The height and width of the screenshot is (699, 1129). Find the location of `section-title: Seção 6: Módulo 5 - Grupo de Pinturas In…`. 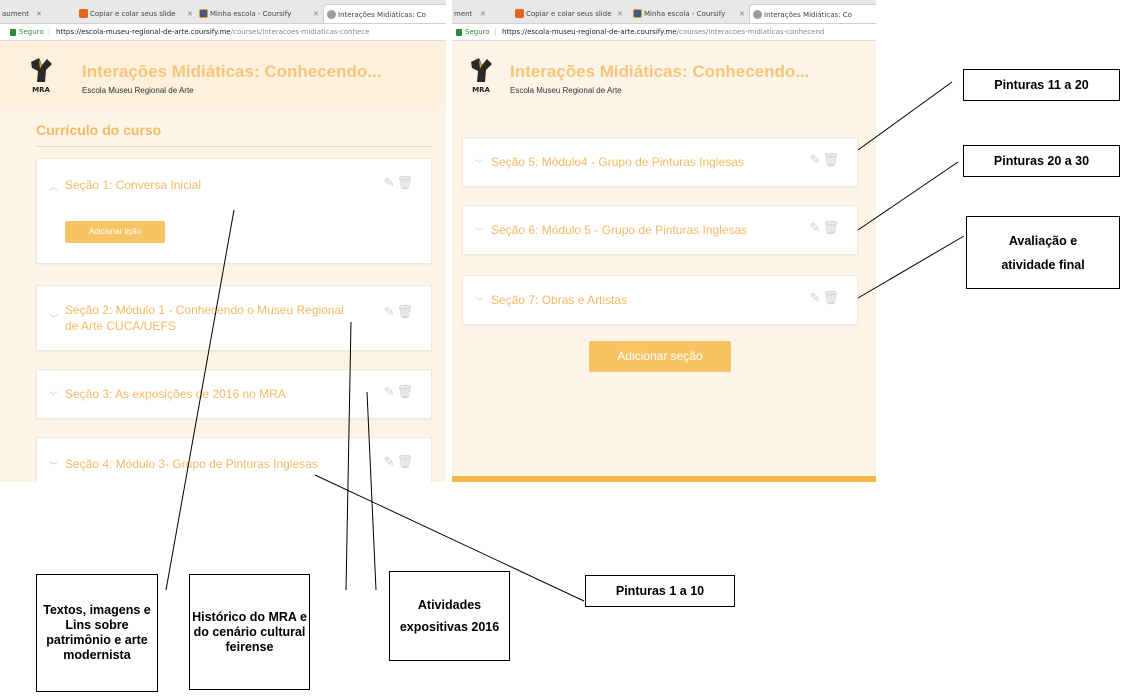

section-title: Seção 6: Módulo 5 - Grupo de Pinturas In… is located at coordinates (619, 230).